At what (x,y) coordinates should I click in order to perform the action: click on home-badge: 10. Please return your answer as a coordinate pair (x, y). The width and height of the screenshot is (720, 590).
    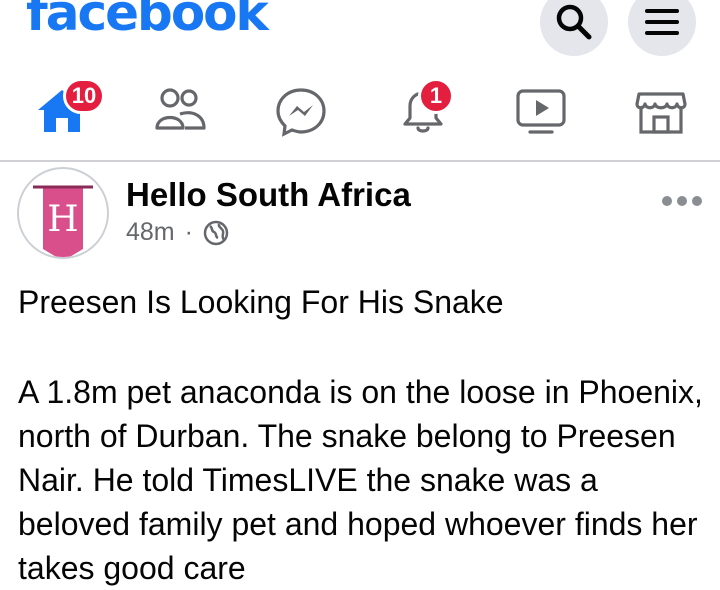
    Looking at the image, I should click on (84, 96).